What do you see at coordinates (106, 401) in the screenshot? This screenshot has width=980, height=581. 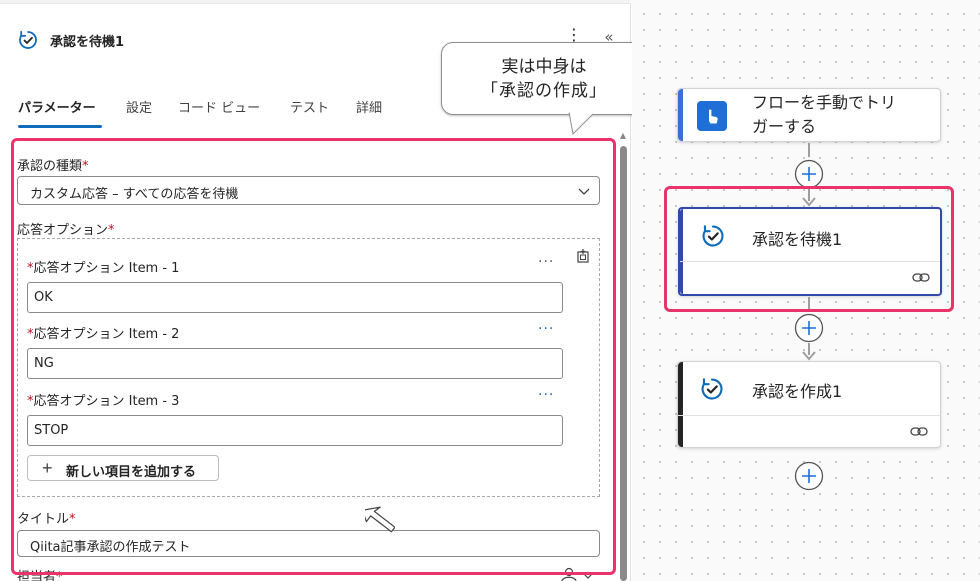 I see `response-option-item-label-text: 応答オプション Item - 3` at bounding box center [106, 401].